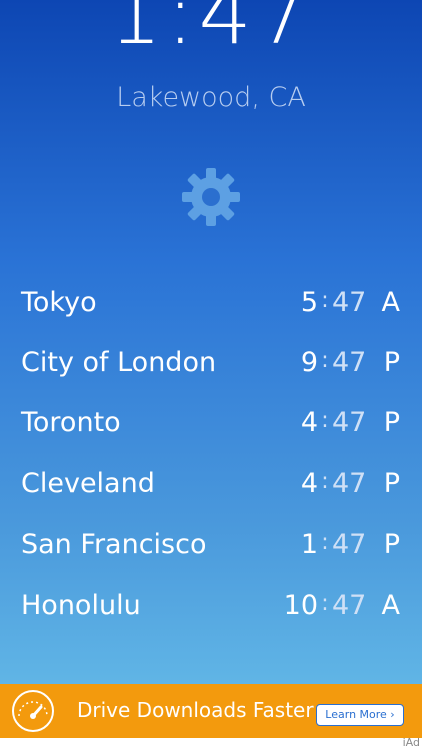 This screenshot has height=750, width=422. Describe the element at coordinates (119, 362) in the screenshot. I see `city-name: City of London` at that location.